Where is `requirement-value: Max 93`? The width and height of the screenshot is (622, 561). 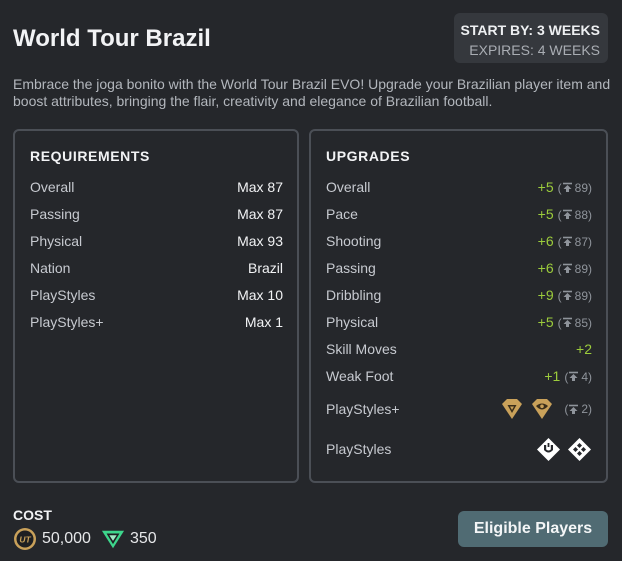
requirement-value: Max 93 is located at coordinates (260, 240).